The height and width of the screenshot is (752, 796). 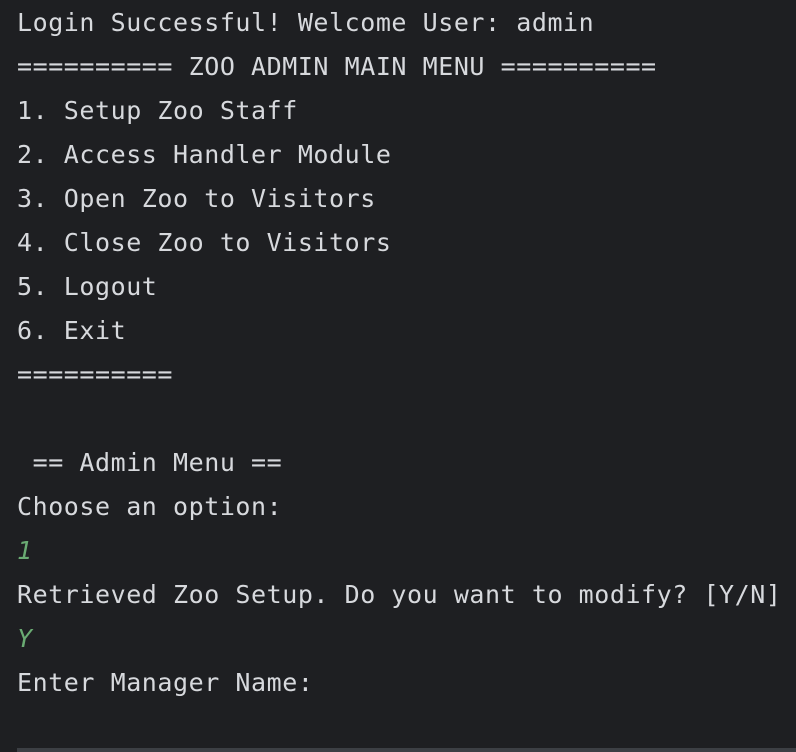 What do you see at coordinates (150, 506) in the screenshot?
I see `console-line-choose-prompt: Choose an option:` at bounding box center [150, 506].